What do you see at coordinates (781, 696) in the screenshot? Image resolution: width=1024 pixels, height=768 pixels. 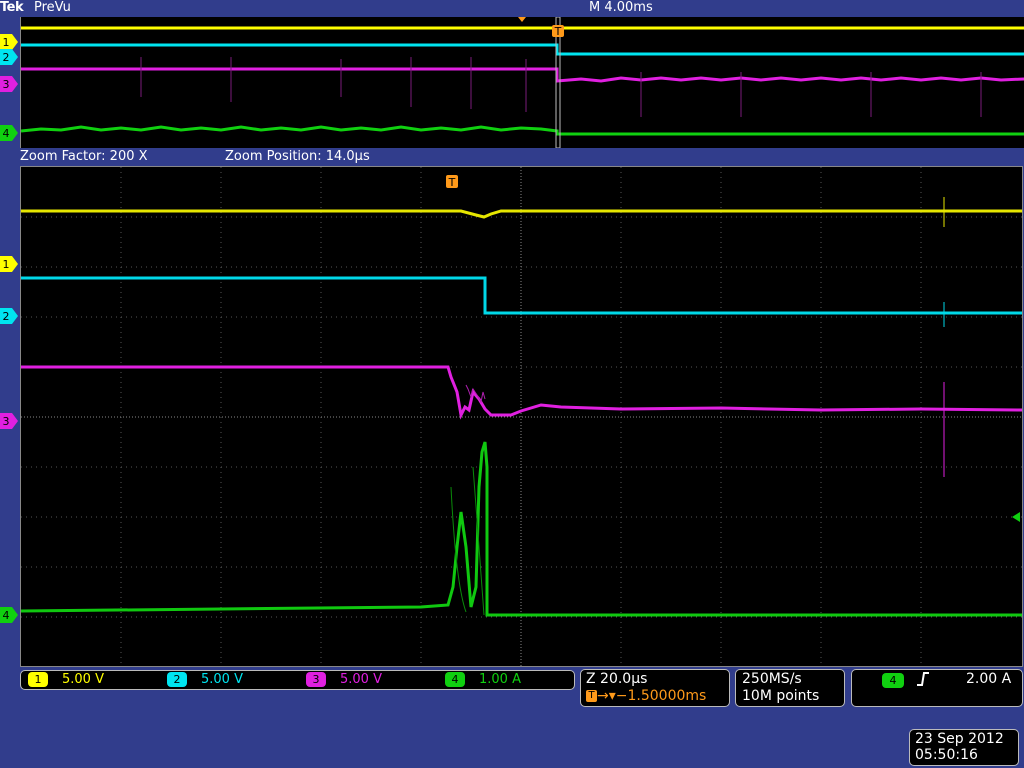 I see `record-length: 10M points` at bounding box center [781, 696].